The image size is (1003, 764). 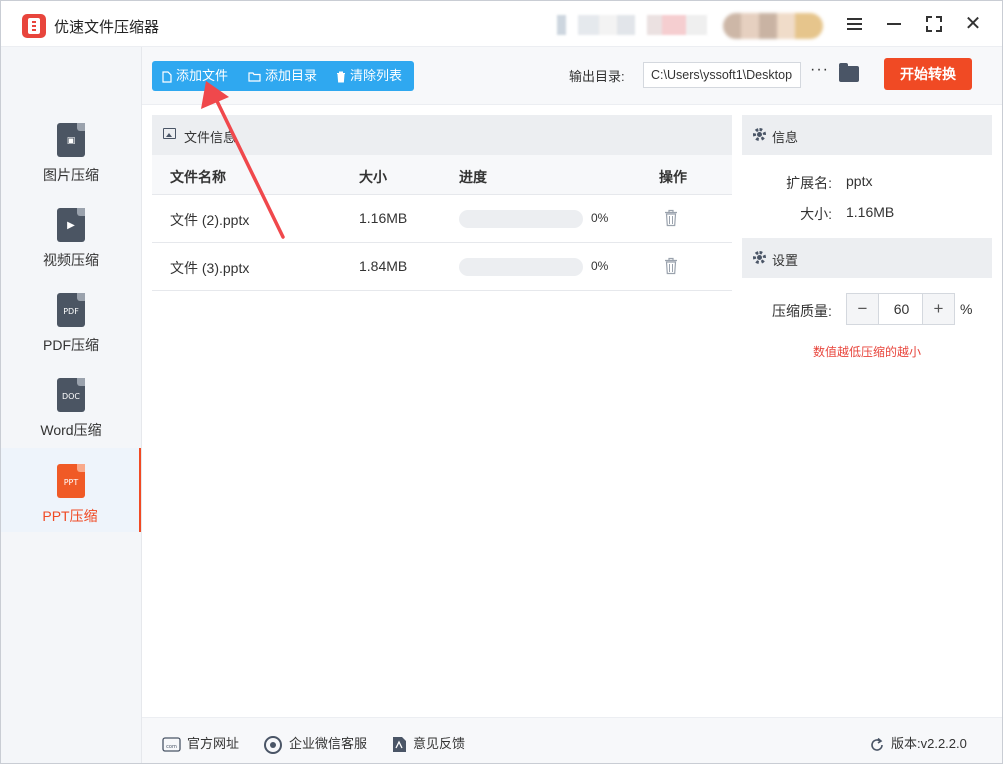 I want to click on column-header-progress: 进度, so click(x=473, y=177).